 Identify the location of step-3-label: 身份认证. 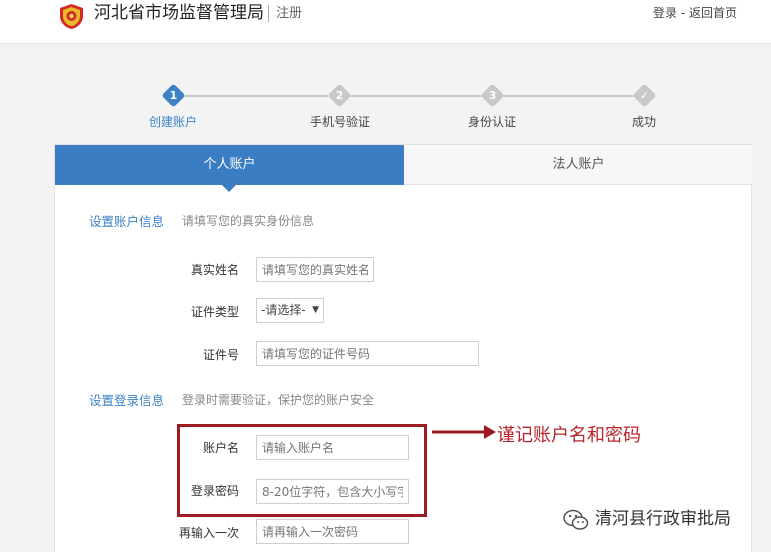
(492, 122).